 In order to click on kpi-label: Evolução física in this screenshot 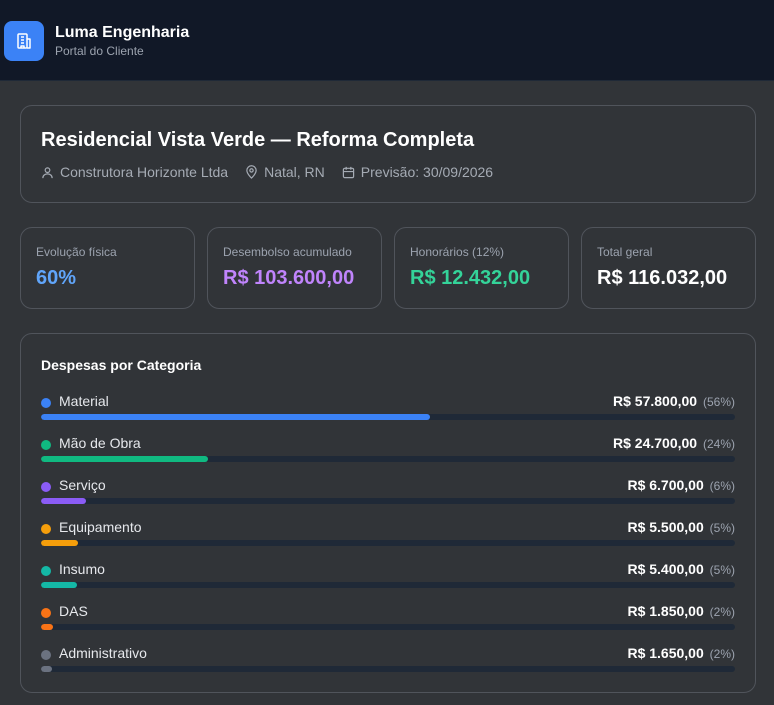, I will do `click(76, 252)`.